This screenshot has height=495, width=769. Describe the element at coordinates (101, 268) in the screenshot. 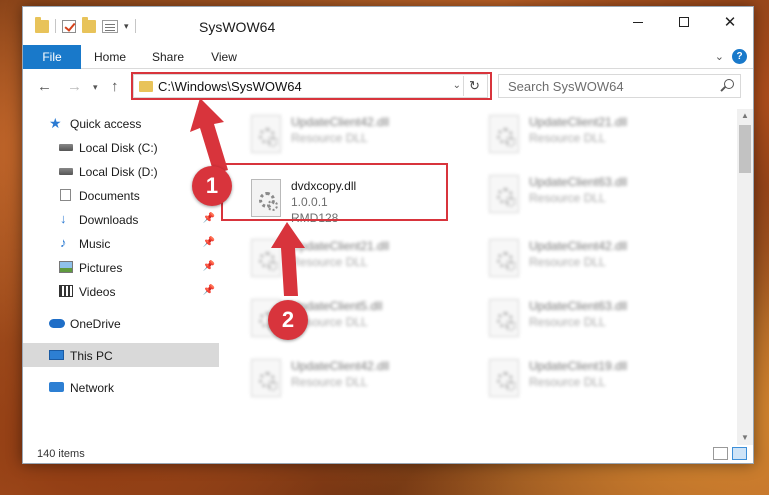

I see `sidebar-item-label: Pictures` at that location.